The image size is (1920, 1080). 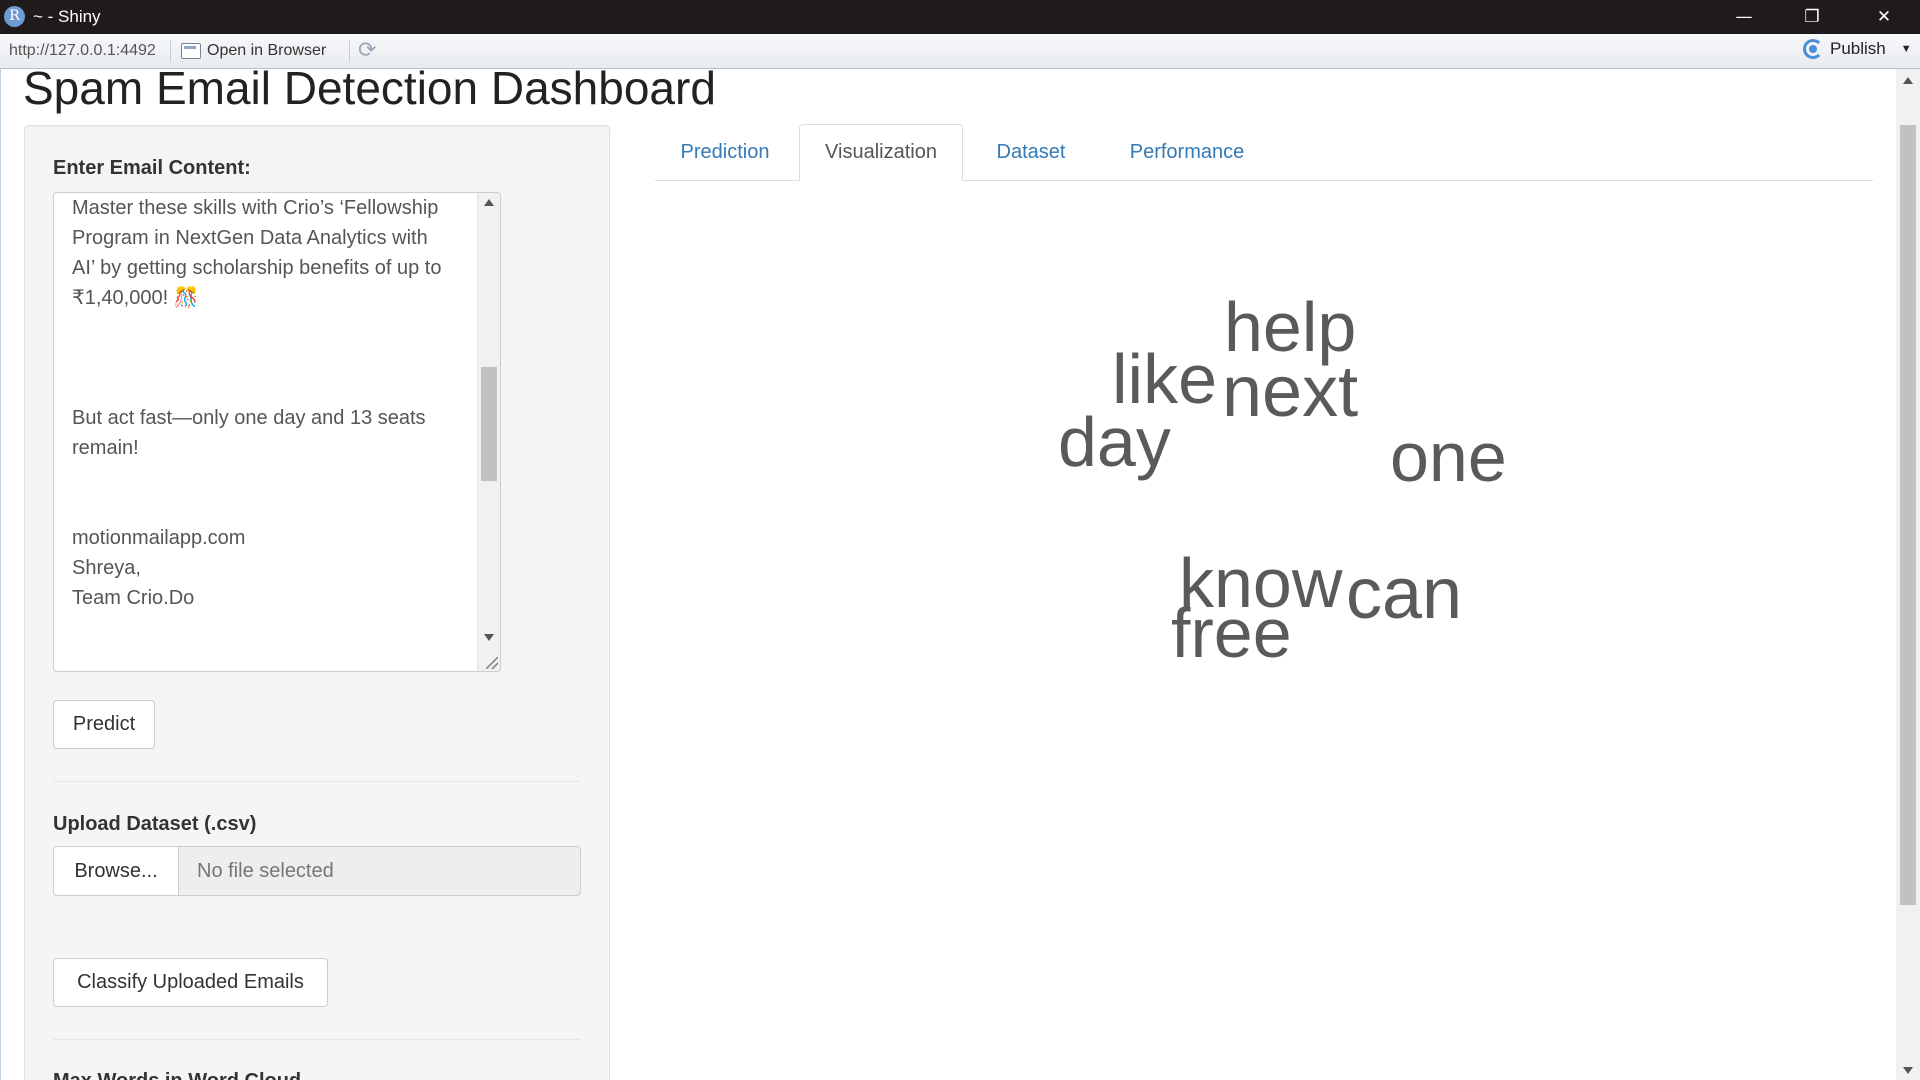 I want to click on restore-icon: ❐, so click(x=1812, y=17).